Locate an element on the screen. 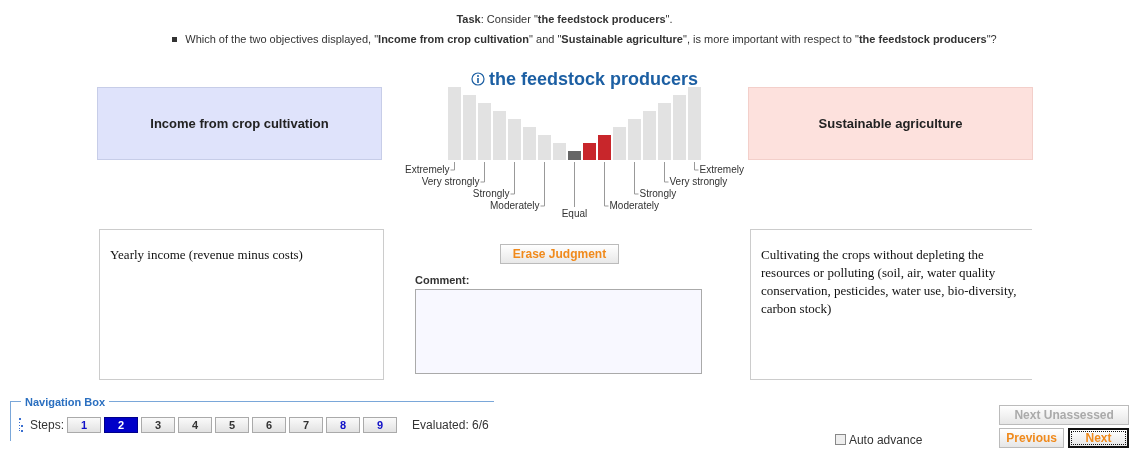 The image size is (1129, 463). step-button: 1 is located at coordinates (84, 425).